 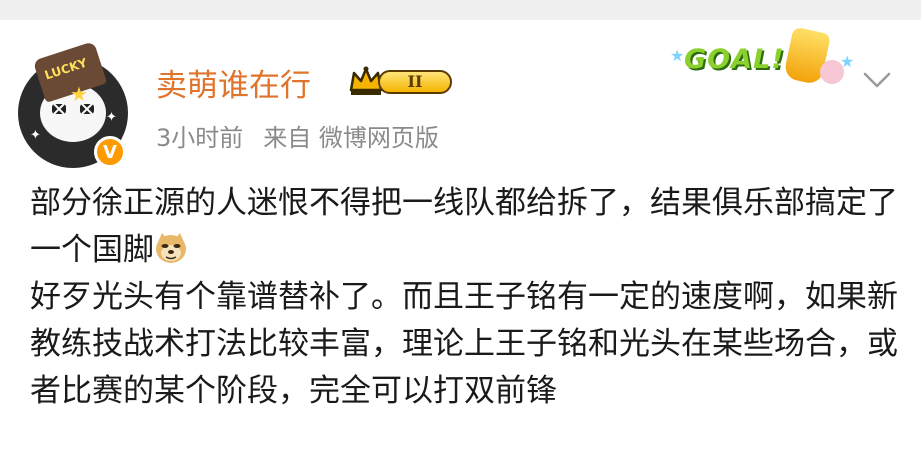 I want to click on ball-icon, so click(x=832, y=72).